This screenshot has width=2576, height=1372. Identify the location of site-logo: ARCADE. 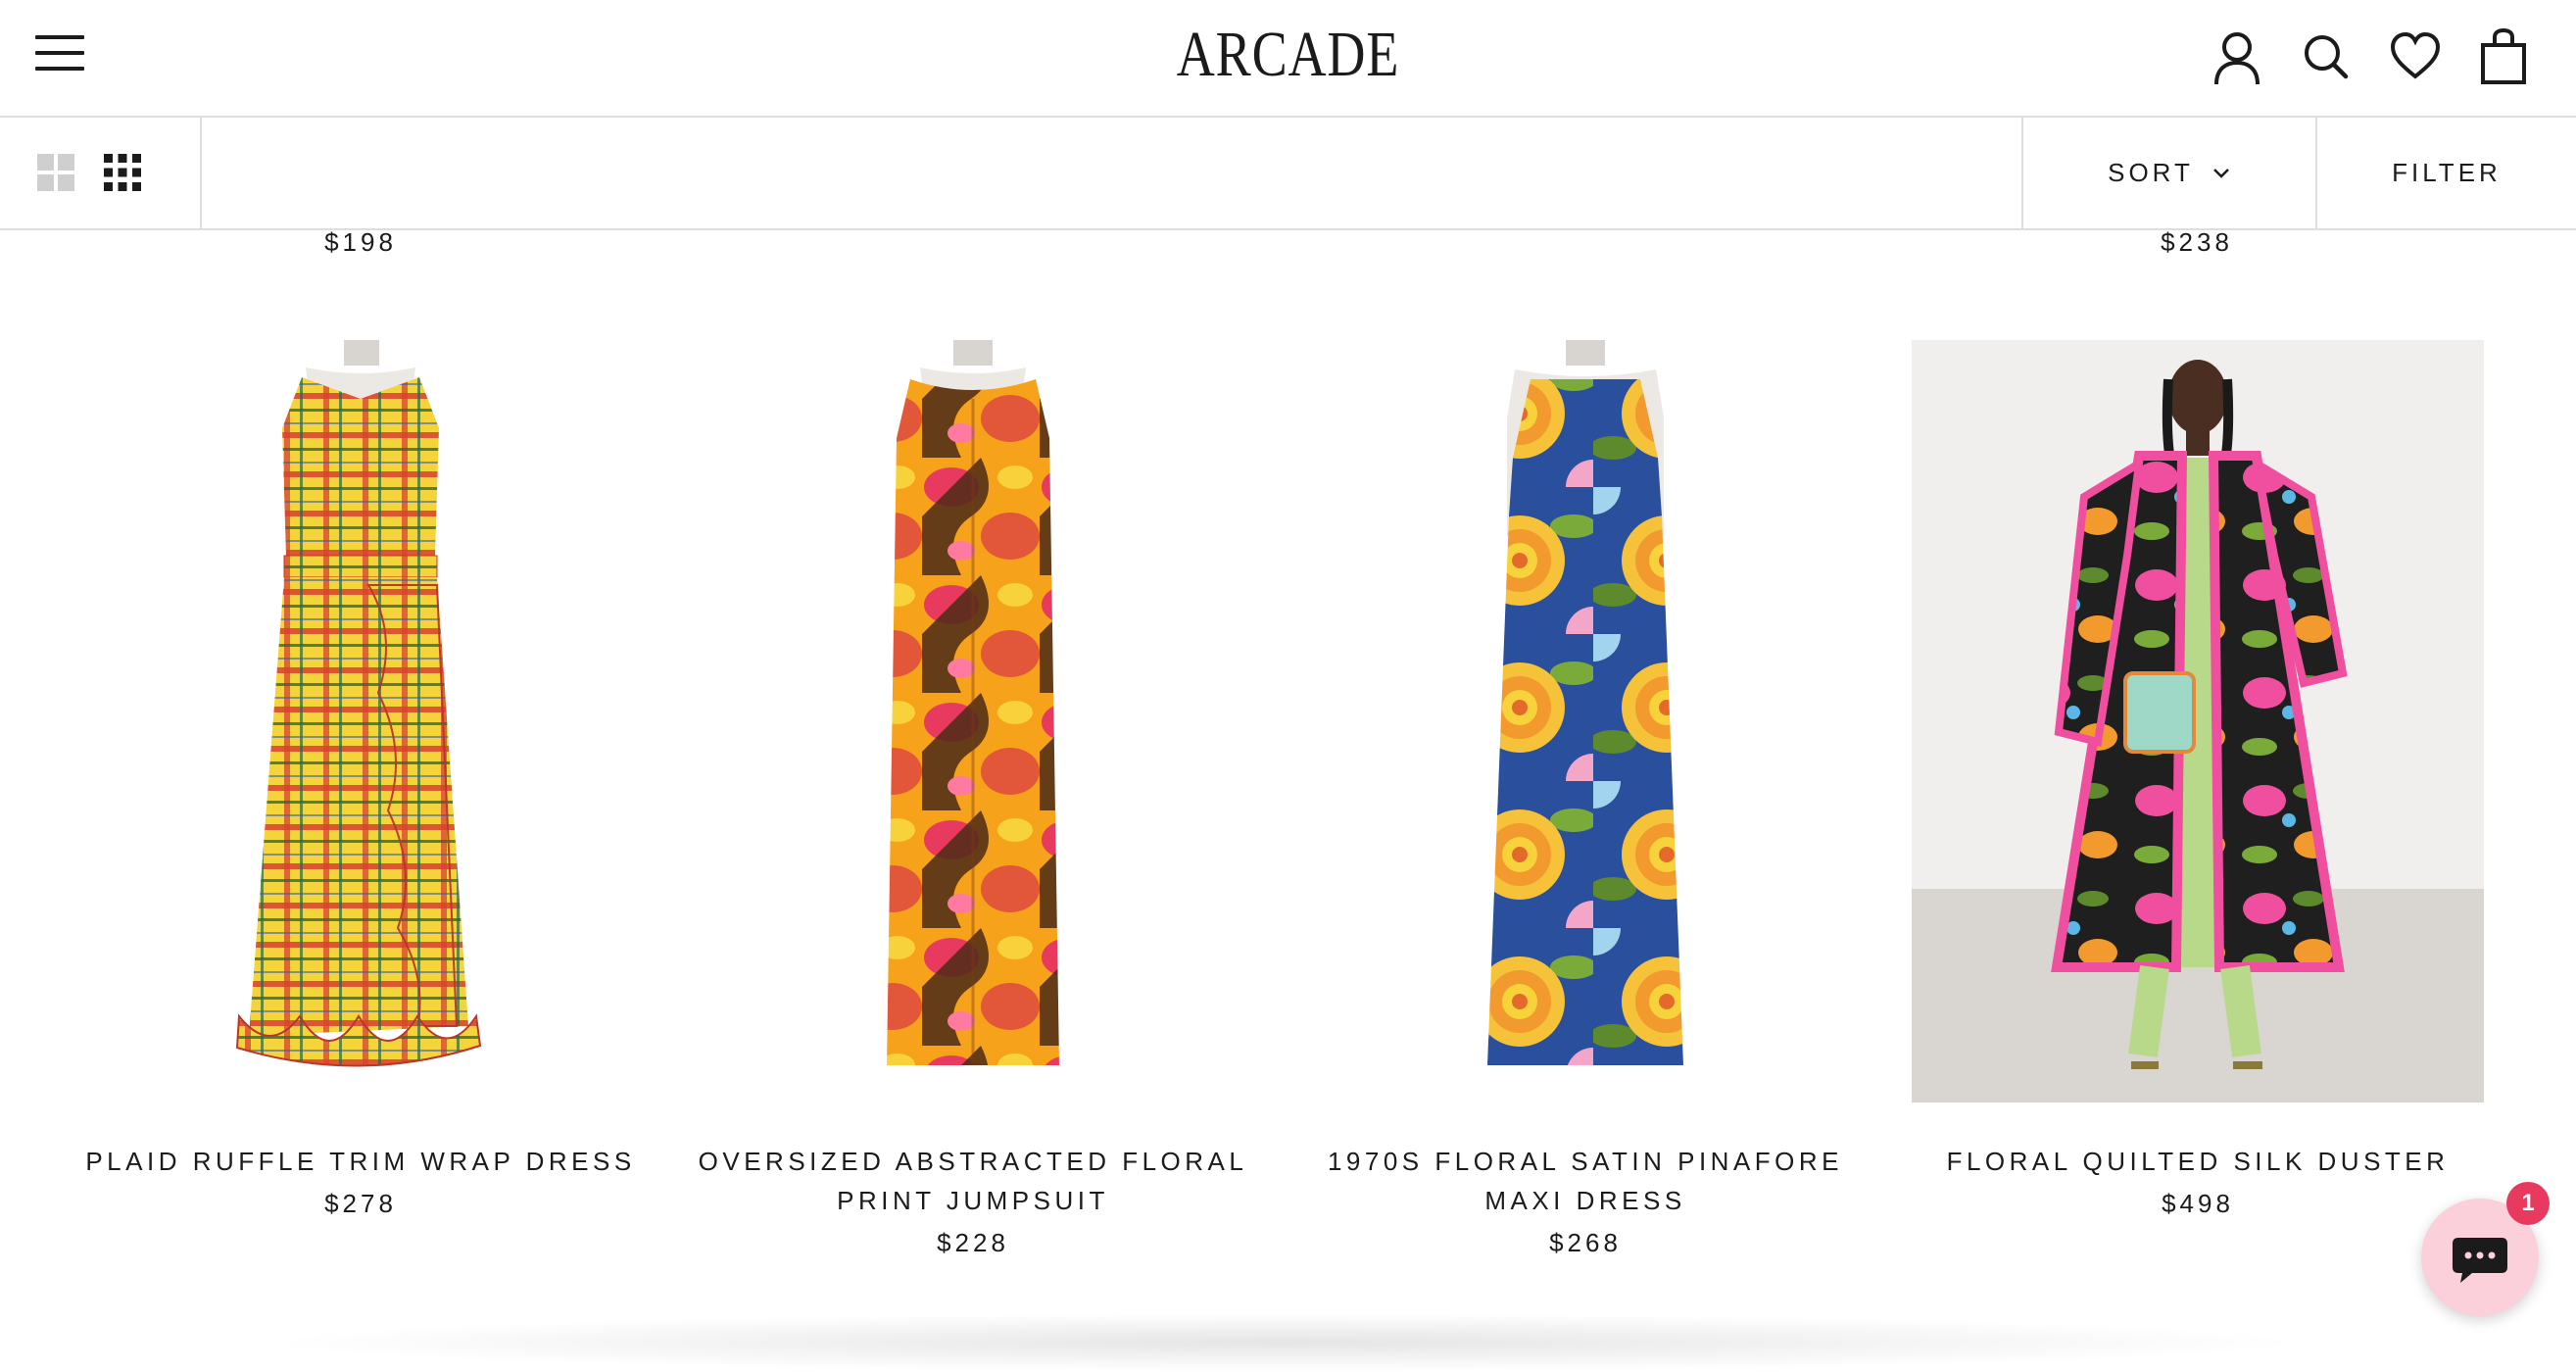
(1288, 55).